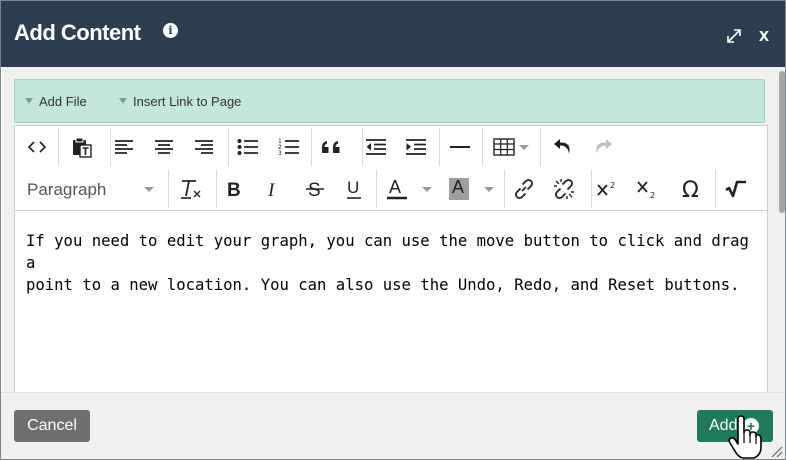  I want to click on scrollbar-thumb, so click(782, 142).